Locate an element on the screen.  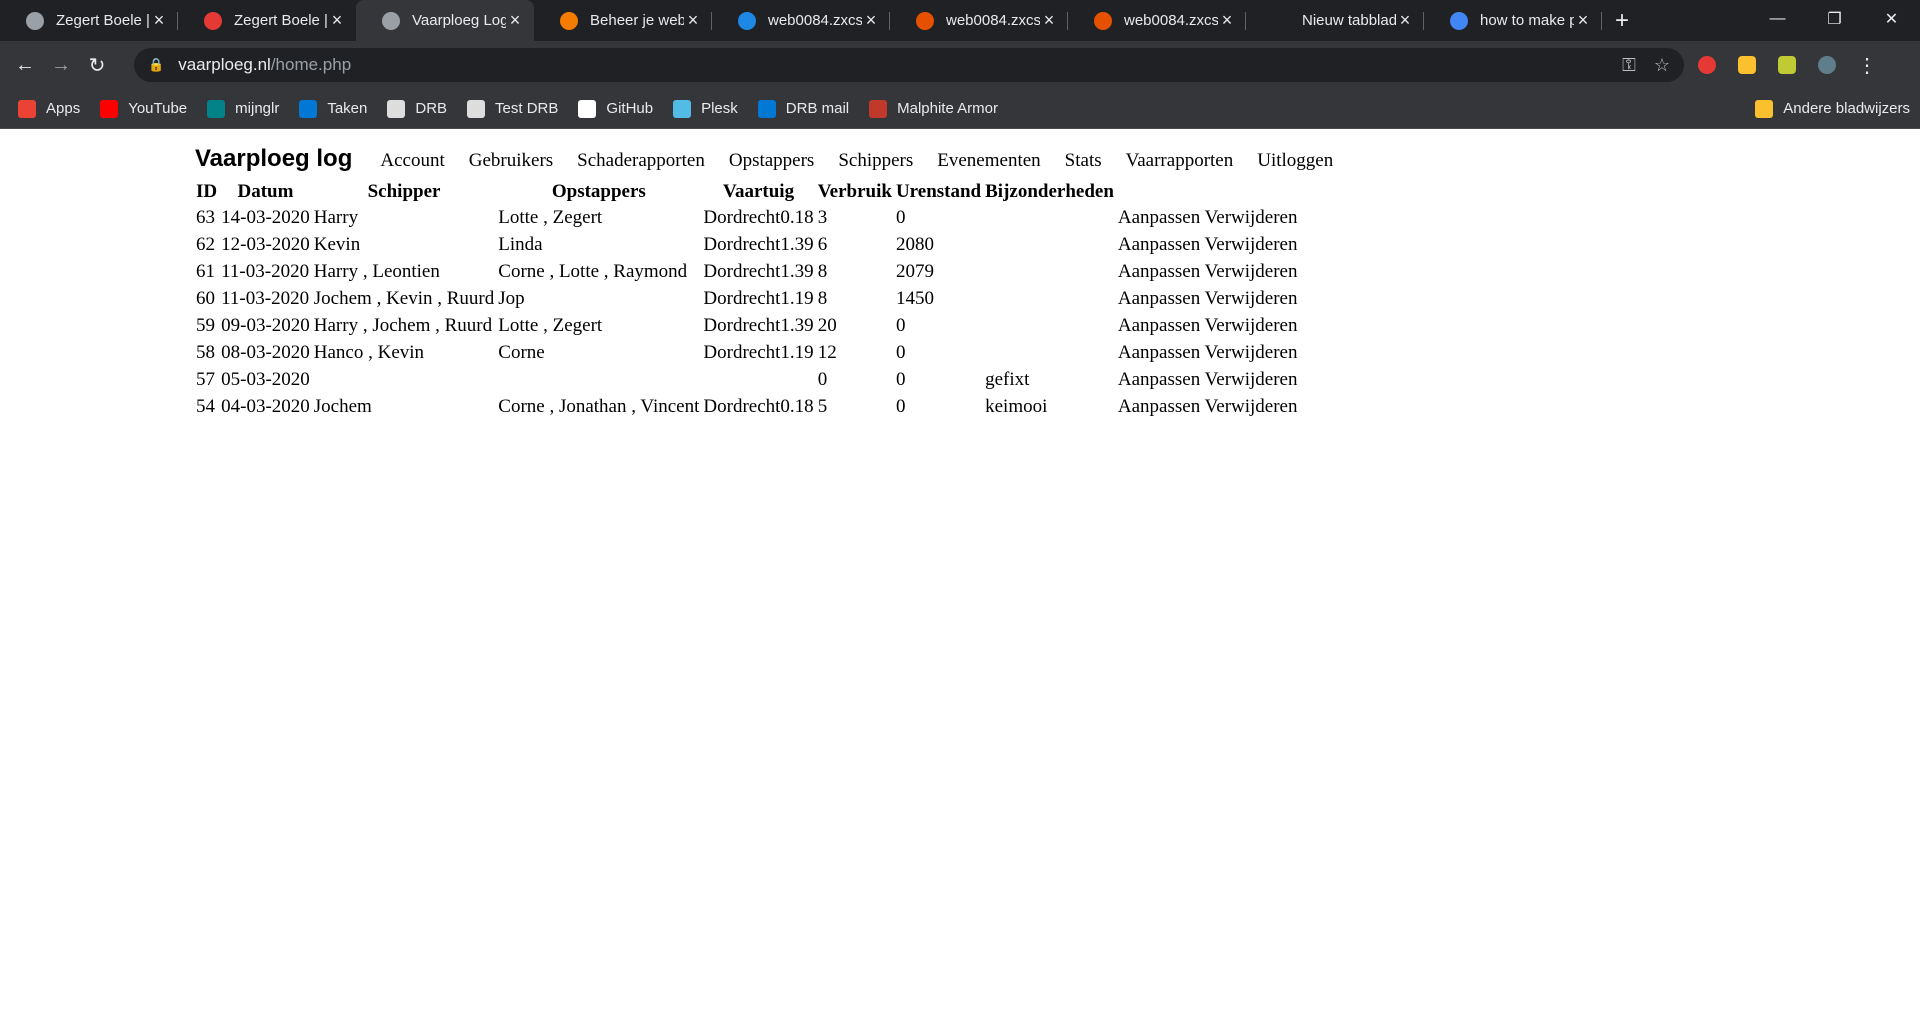
browser-tab: Beheer je webh × is located at coordinates (623, 20).